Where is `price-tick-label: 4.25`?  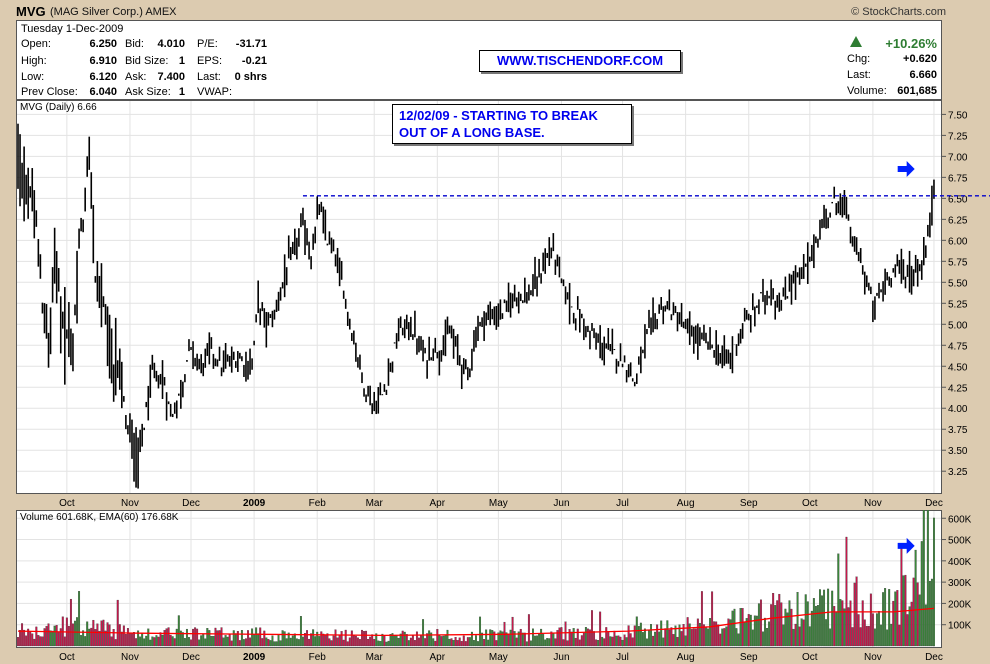
price-tick-label: 4.25 is located at coordinates (958, 388).